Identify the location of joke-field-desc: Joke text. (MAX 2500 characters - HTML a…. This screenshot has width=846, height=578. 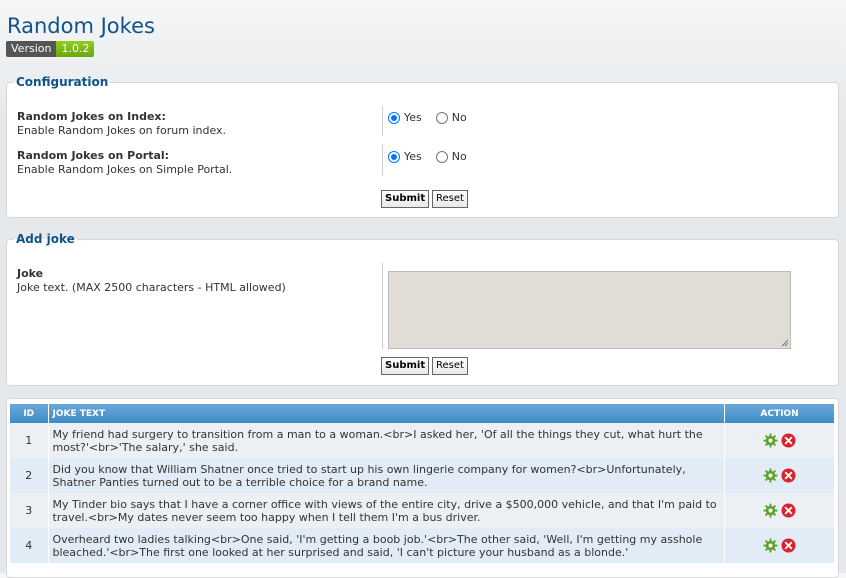
(151, 287).